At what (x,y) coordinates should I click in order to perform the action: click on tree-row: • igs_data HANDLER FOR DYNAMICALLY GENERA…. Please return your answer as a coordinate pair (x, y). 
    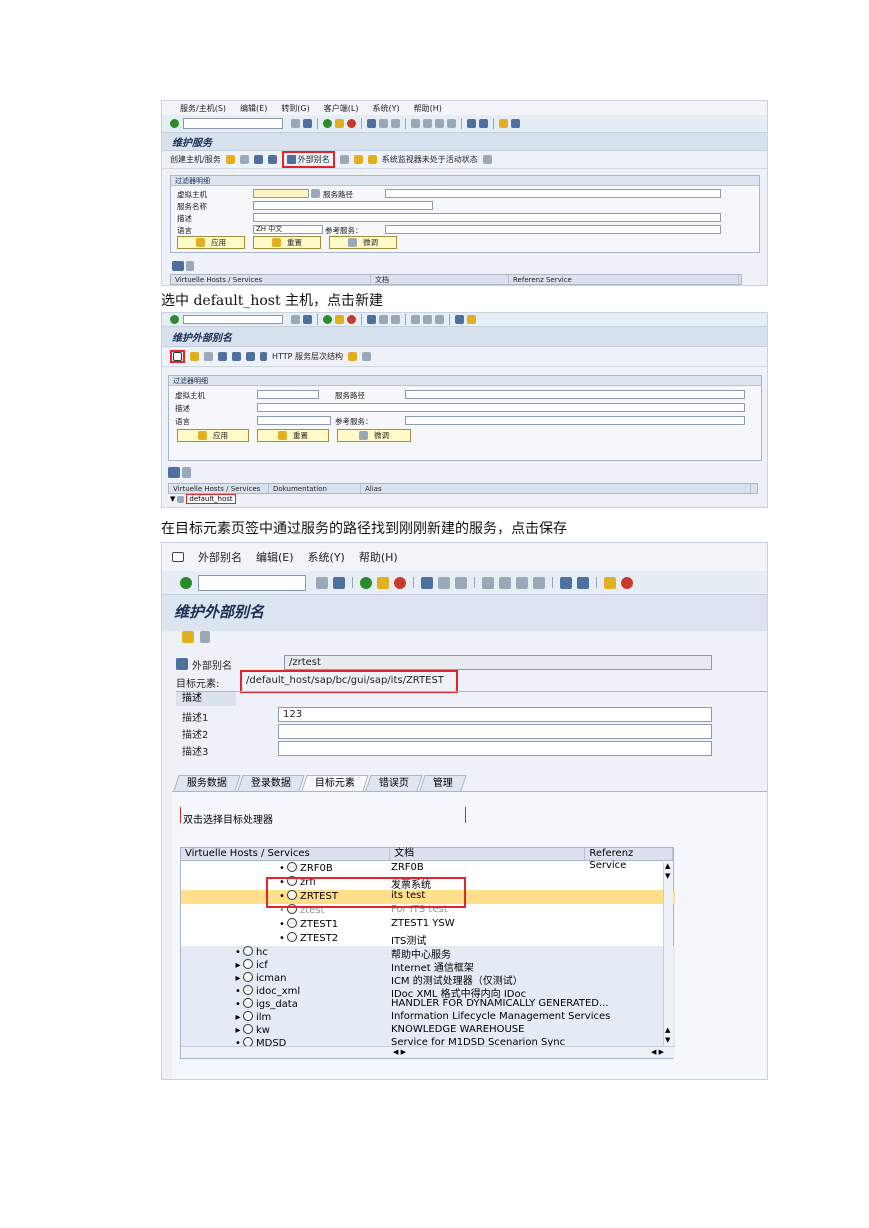
    Looking at the image, I should click on (428, 1005).